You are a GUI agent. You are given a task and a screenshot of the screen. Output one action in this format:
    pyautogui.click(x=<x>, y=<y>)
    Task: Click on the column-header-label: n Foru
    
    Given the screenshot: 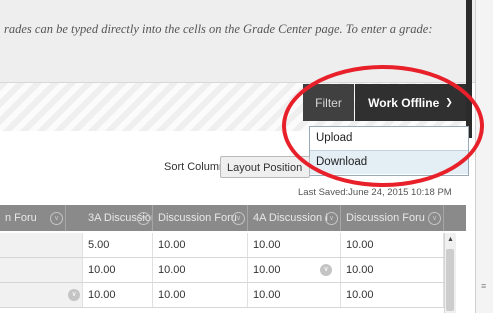 What is the action you would take?
    pyautogui.click(x=21, y=218)
    